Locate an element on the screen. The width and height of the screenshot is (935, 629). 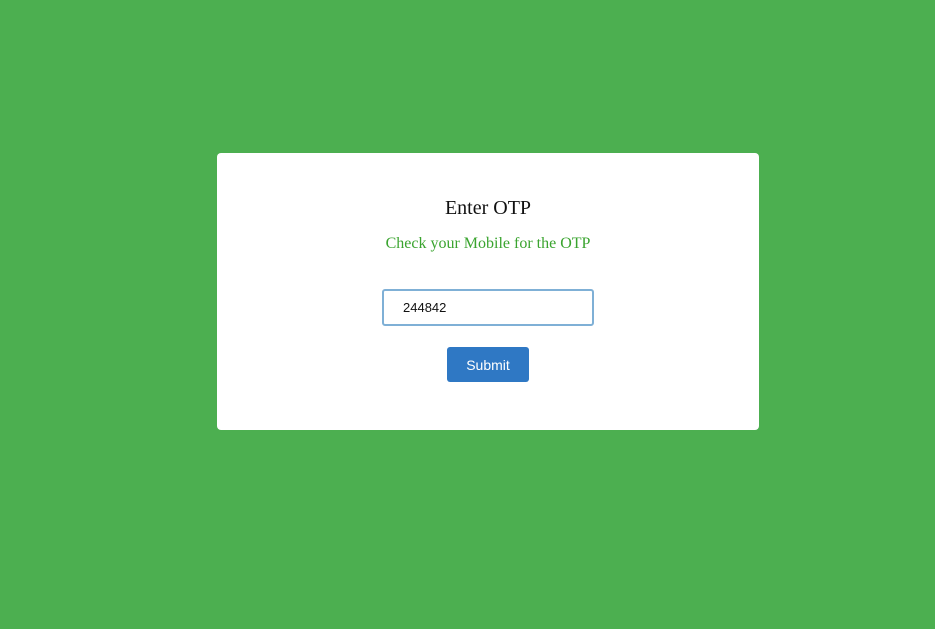
otp-subtitle: Check your Mobile for the OTP is located at coordinates (488, 243).